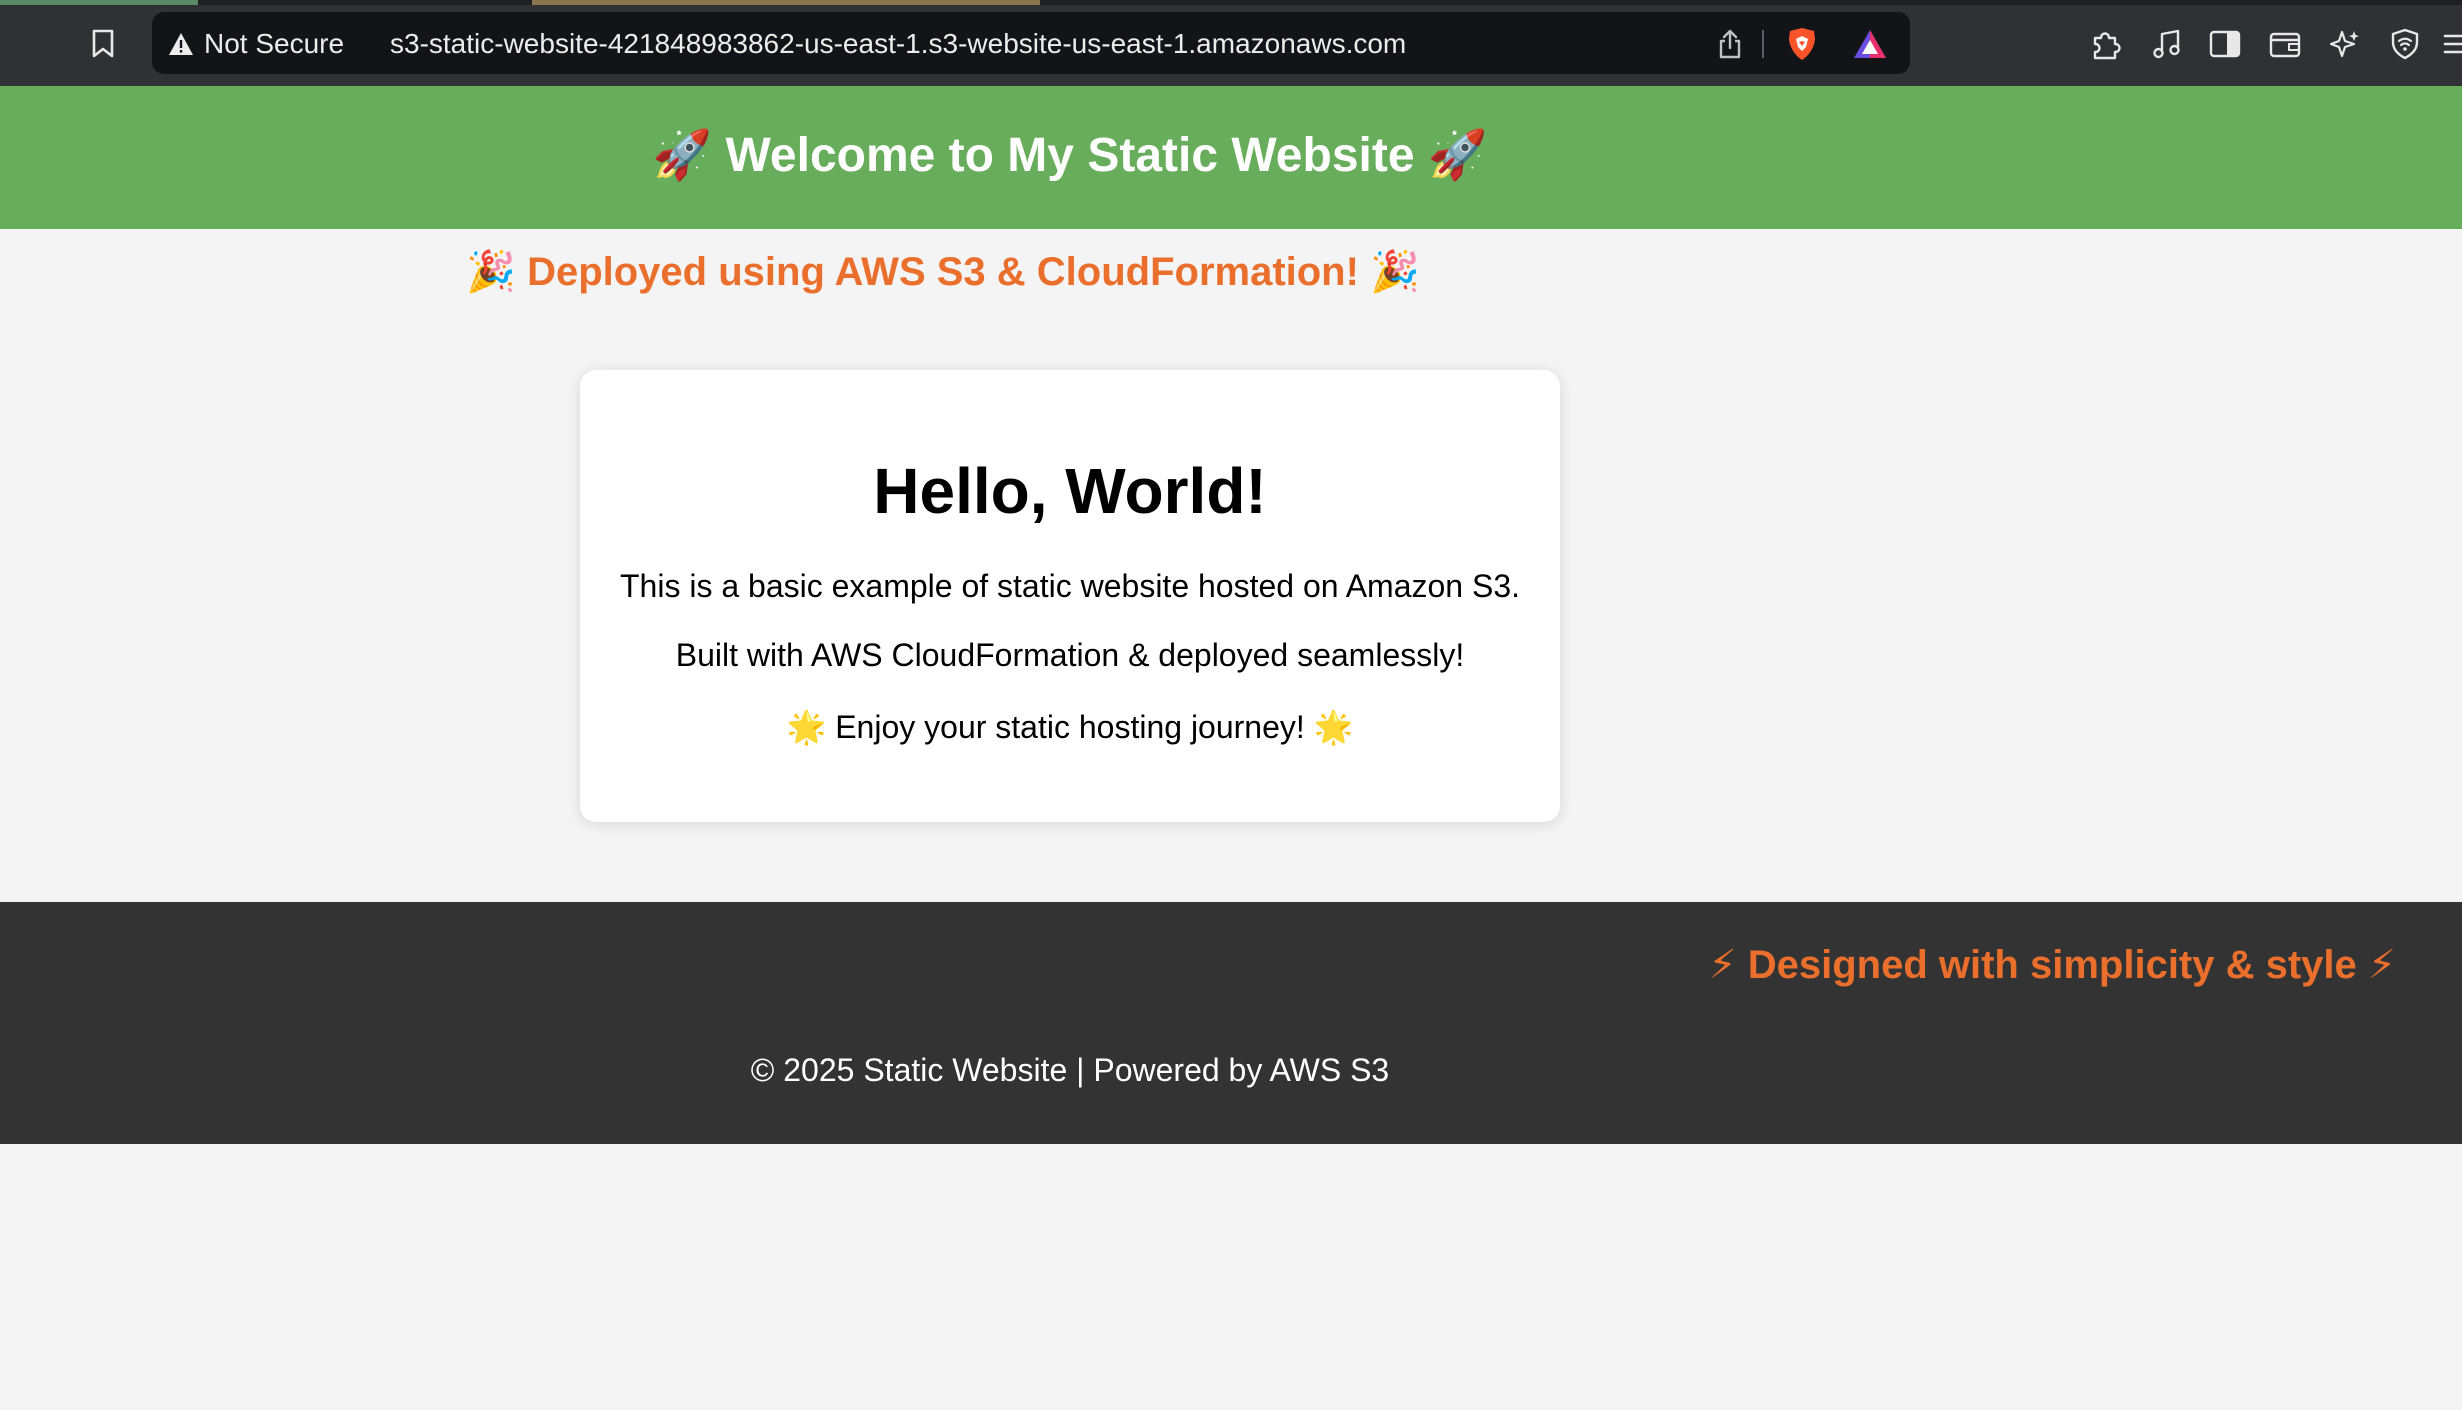  I want to click on bookmark-icon, so click(103, 44).